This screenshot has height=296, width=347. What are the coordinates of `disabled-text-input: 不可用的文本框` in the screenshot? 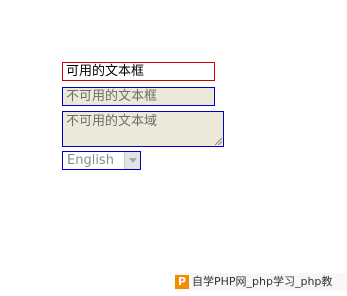 It's located at (138, 96).